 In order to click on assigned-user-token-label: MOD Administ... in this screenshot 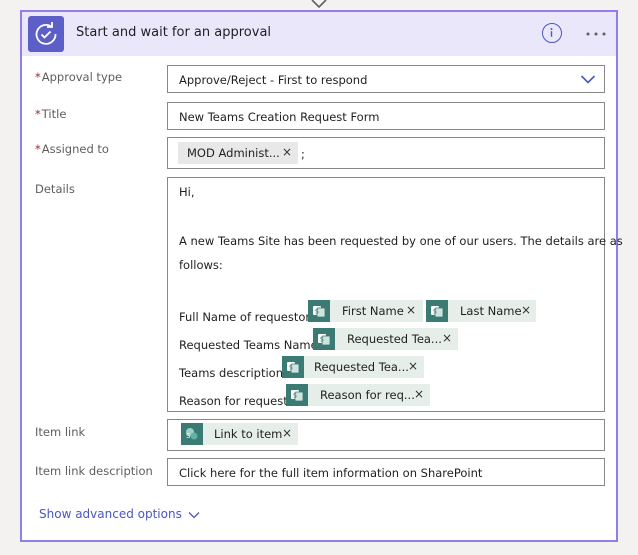, I will do `click(233, 153)`.